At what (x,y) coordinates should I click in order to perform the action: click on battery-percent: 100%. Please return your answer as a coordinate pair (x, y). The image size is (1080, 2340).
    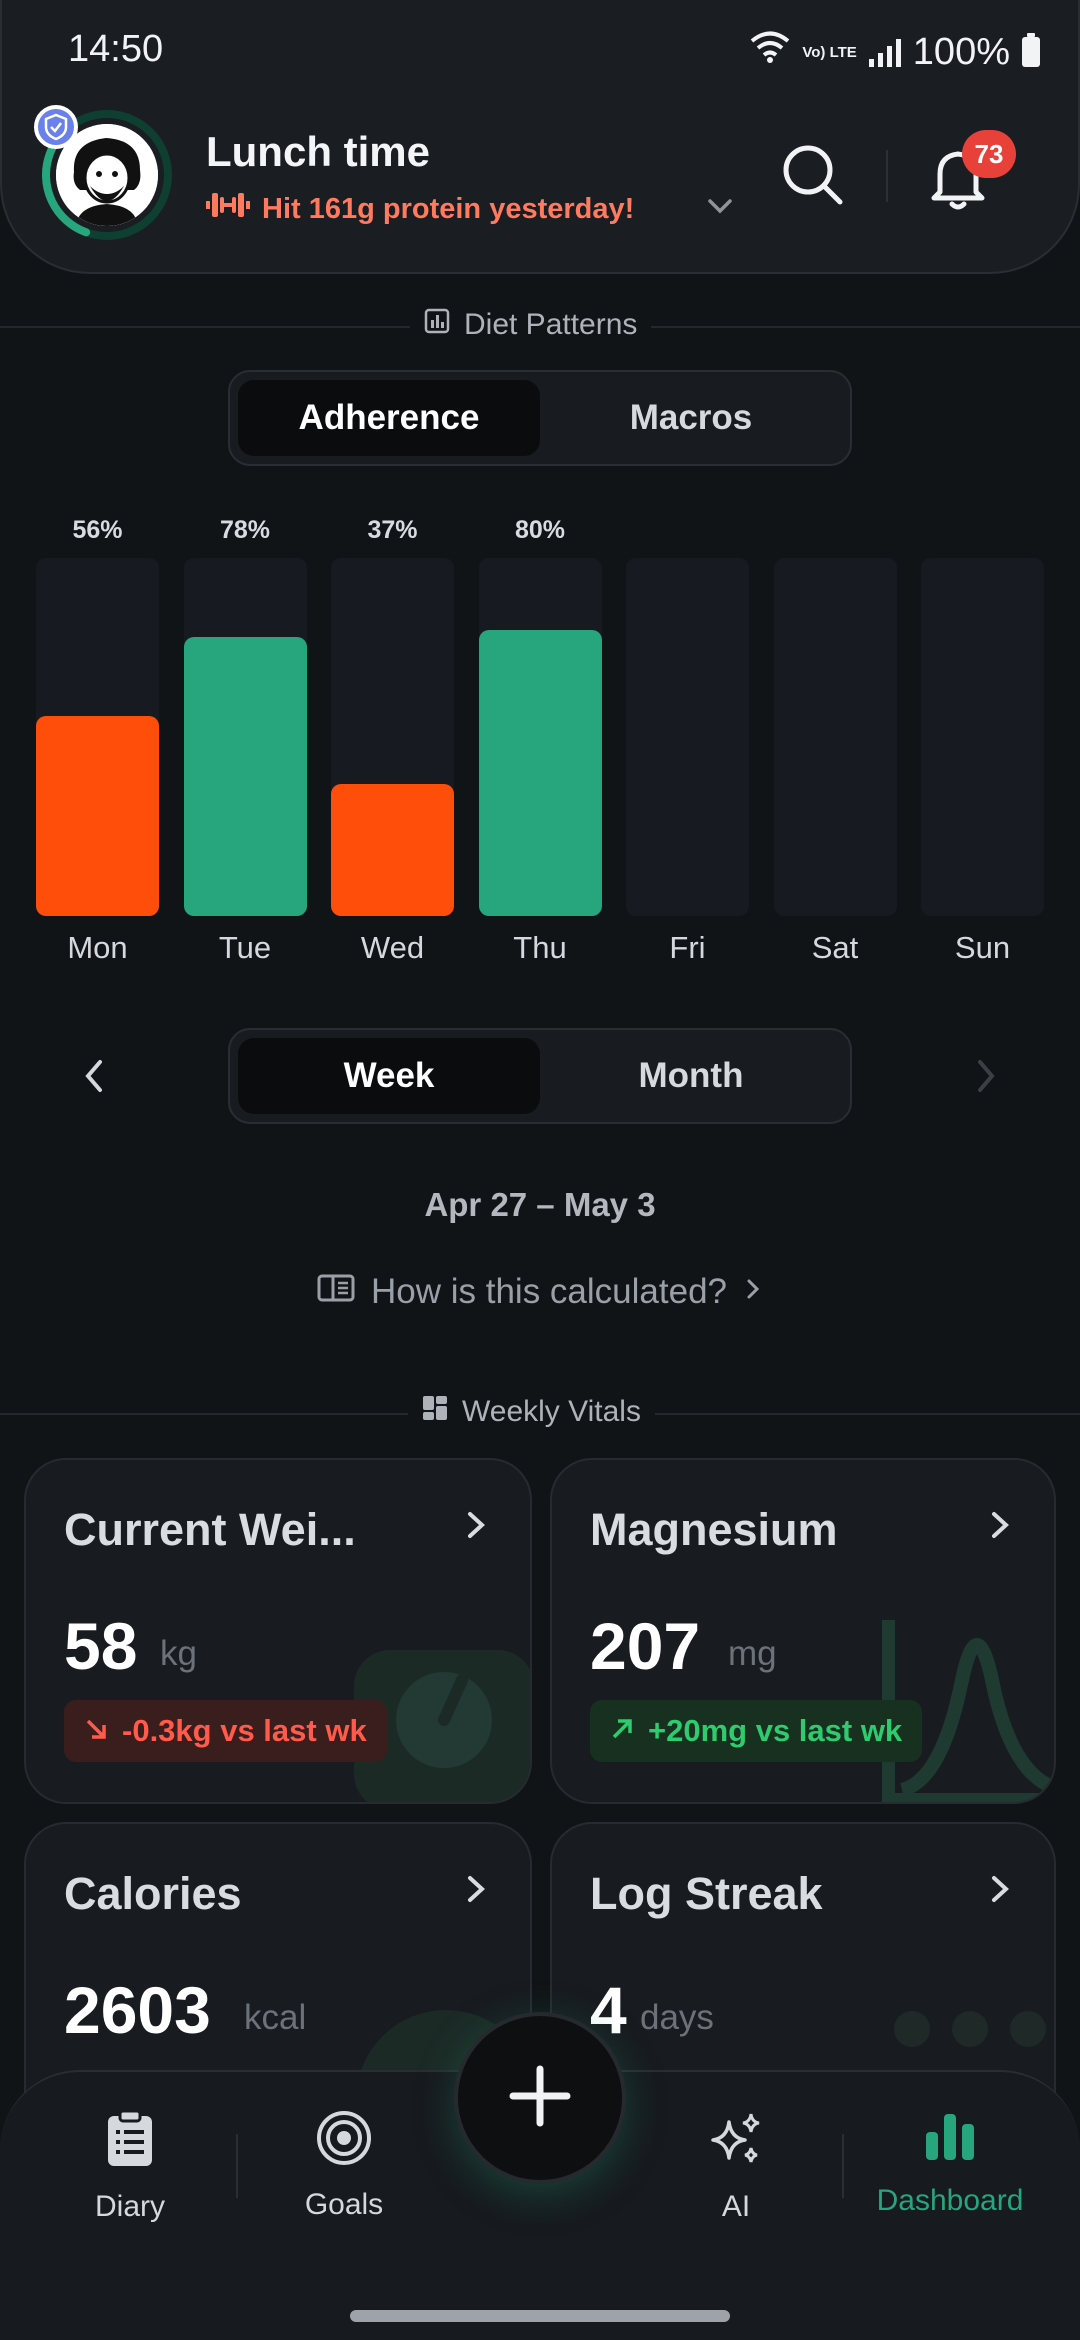
    Looking at the image, I should click on (961, 51).